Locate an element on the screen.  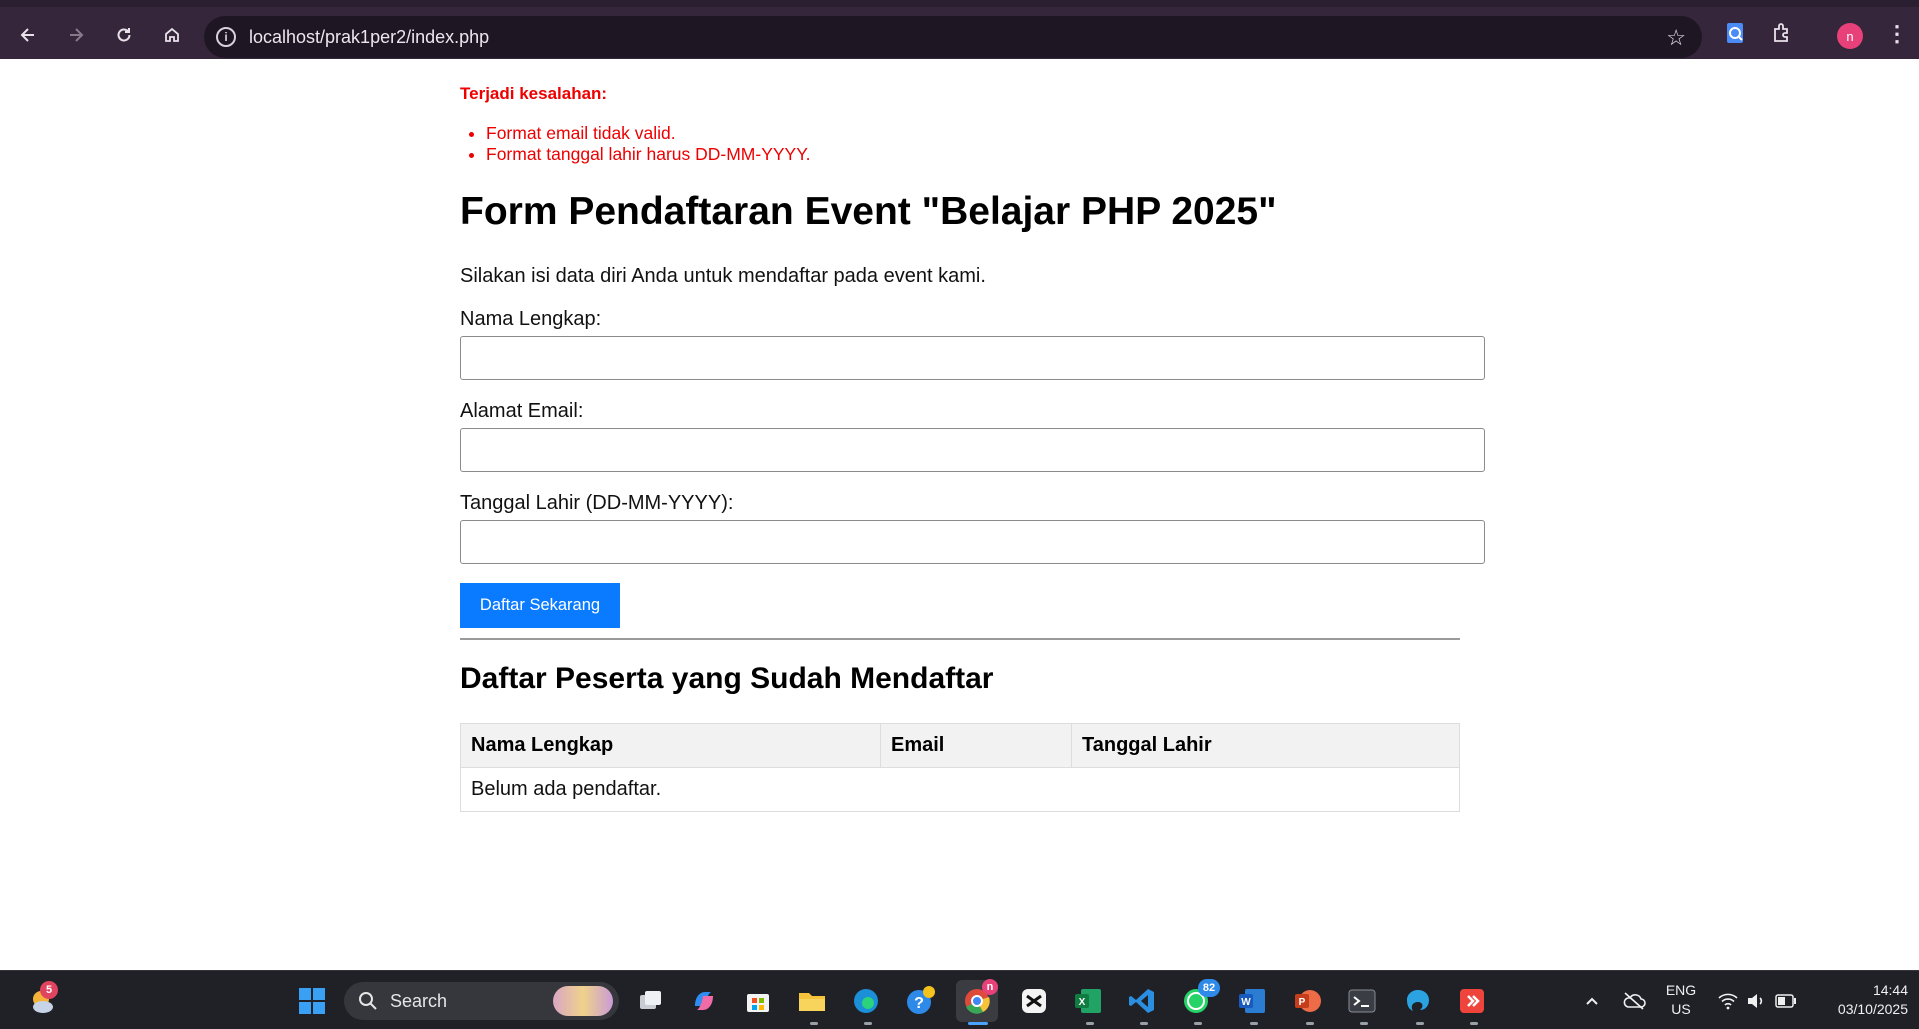
task-view-icon is located at coordinates (650, 1001).